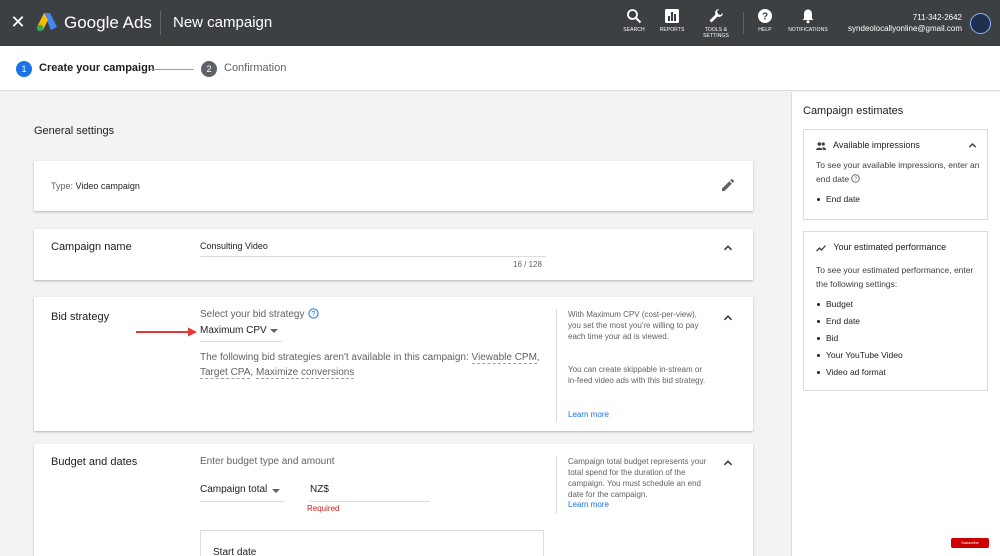  I want to click on campaign-type-value: Video campaign, so click(107, 186).